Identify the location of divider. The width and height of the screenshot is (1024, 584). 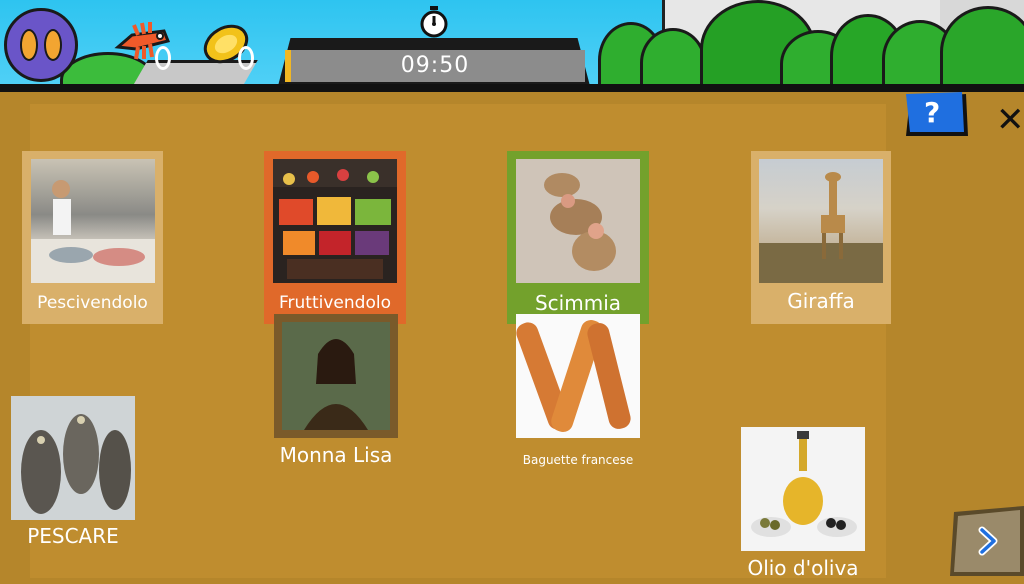
(512, 88).